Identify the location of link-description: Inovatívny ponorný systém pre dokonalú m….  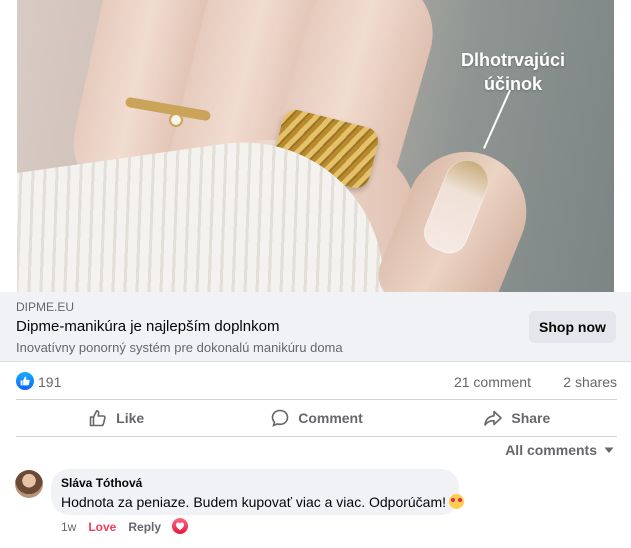
(179, 347).